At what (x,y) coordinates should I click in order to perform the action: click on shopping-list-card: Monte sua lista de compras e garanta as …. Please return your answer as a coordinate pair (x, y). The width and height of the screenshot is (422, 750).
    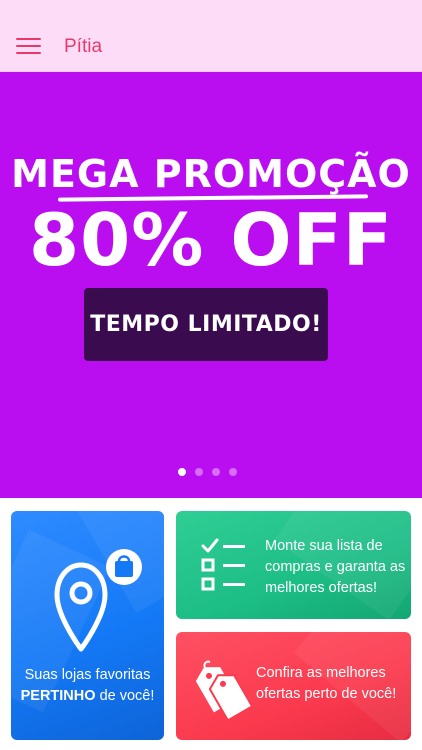
    Looking at the image, I should click on (293, 565).